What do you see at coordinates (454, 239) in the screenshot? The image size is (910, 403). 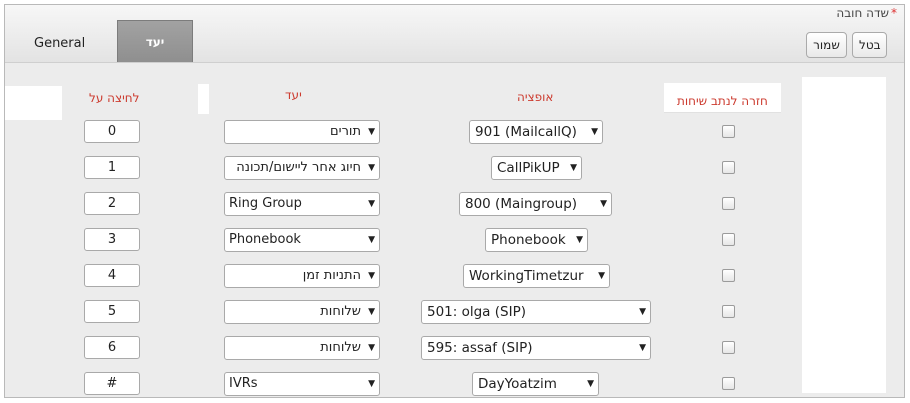 I see `table-row: Phonebook▼ Phonebook▼` at bounding box center [454, 239].